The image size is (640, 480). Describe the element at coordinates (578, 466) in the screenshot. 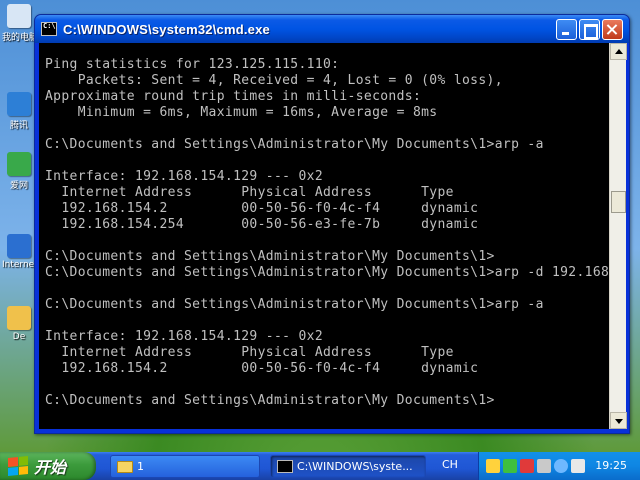

I see `speaker-icon` at that location.